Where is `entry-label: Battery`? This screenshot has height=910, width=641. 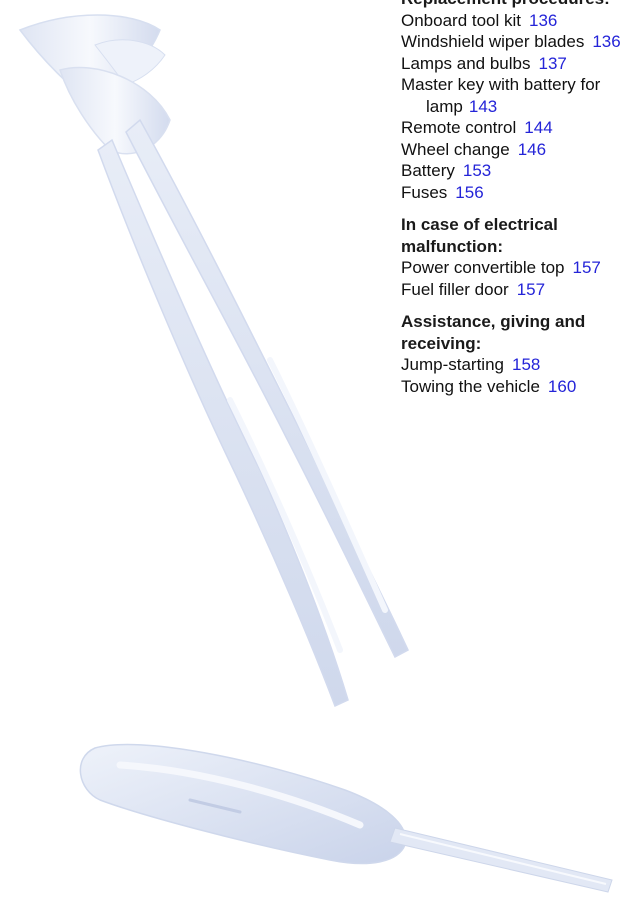 entry-label: Battery is located at coordinates (428, 170).